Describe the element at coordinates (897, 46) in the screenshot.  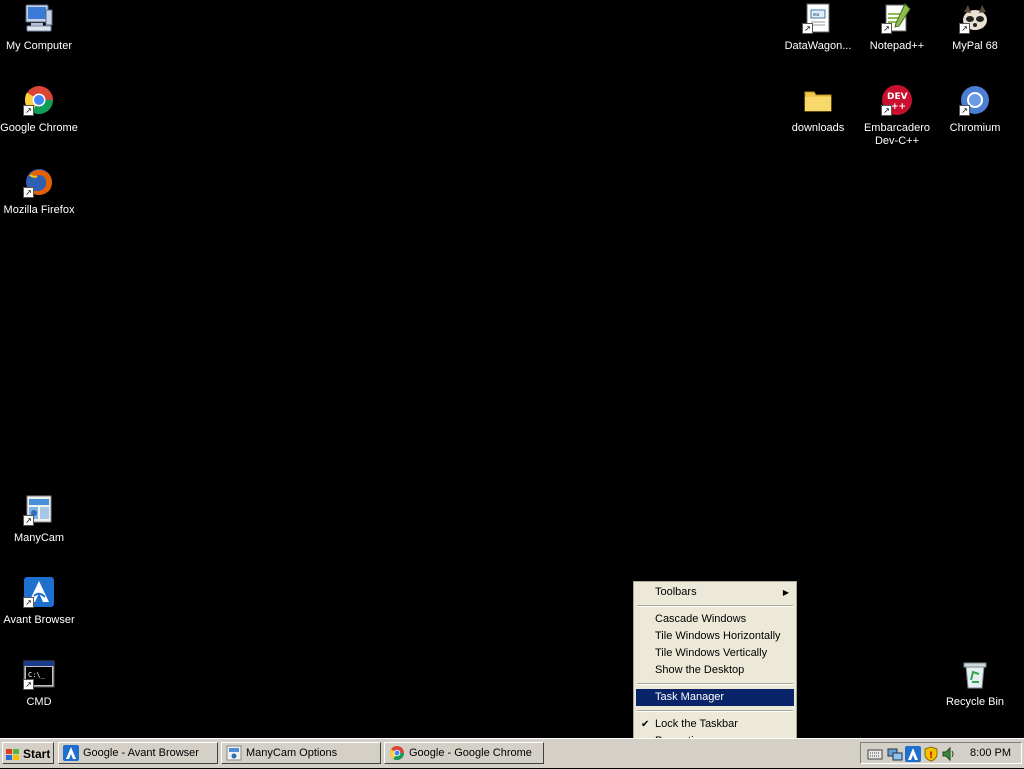
I see `desktop-icon-label: Notepad++` at that location.